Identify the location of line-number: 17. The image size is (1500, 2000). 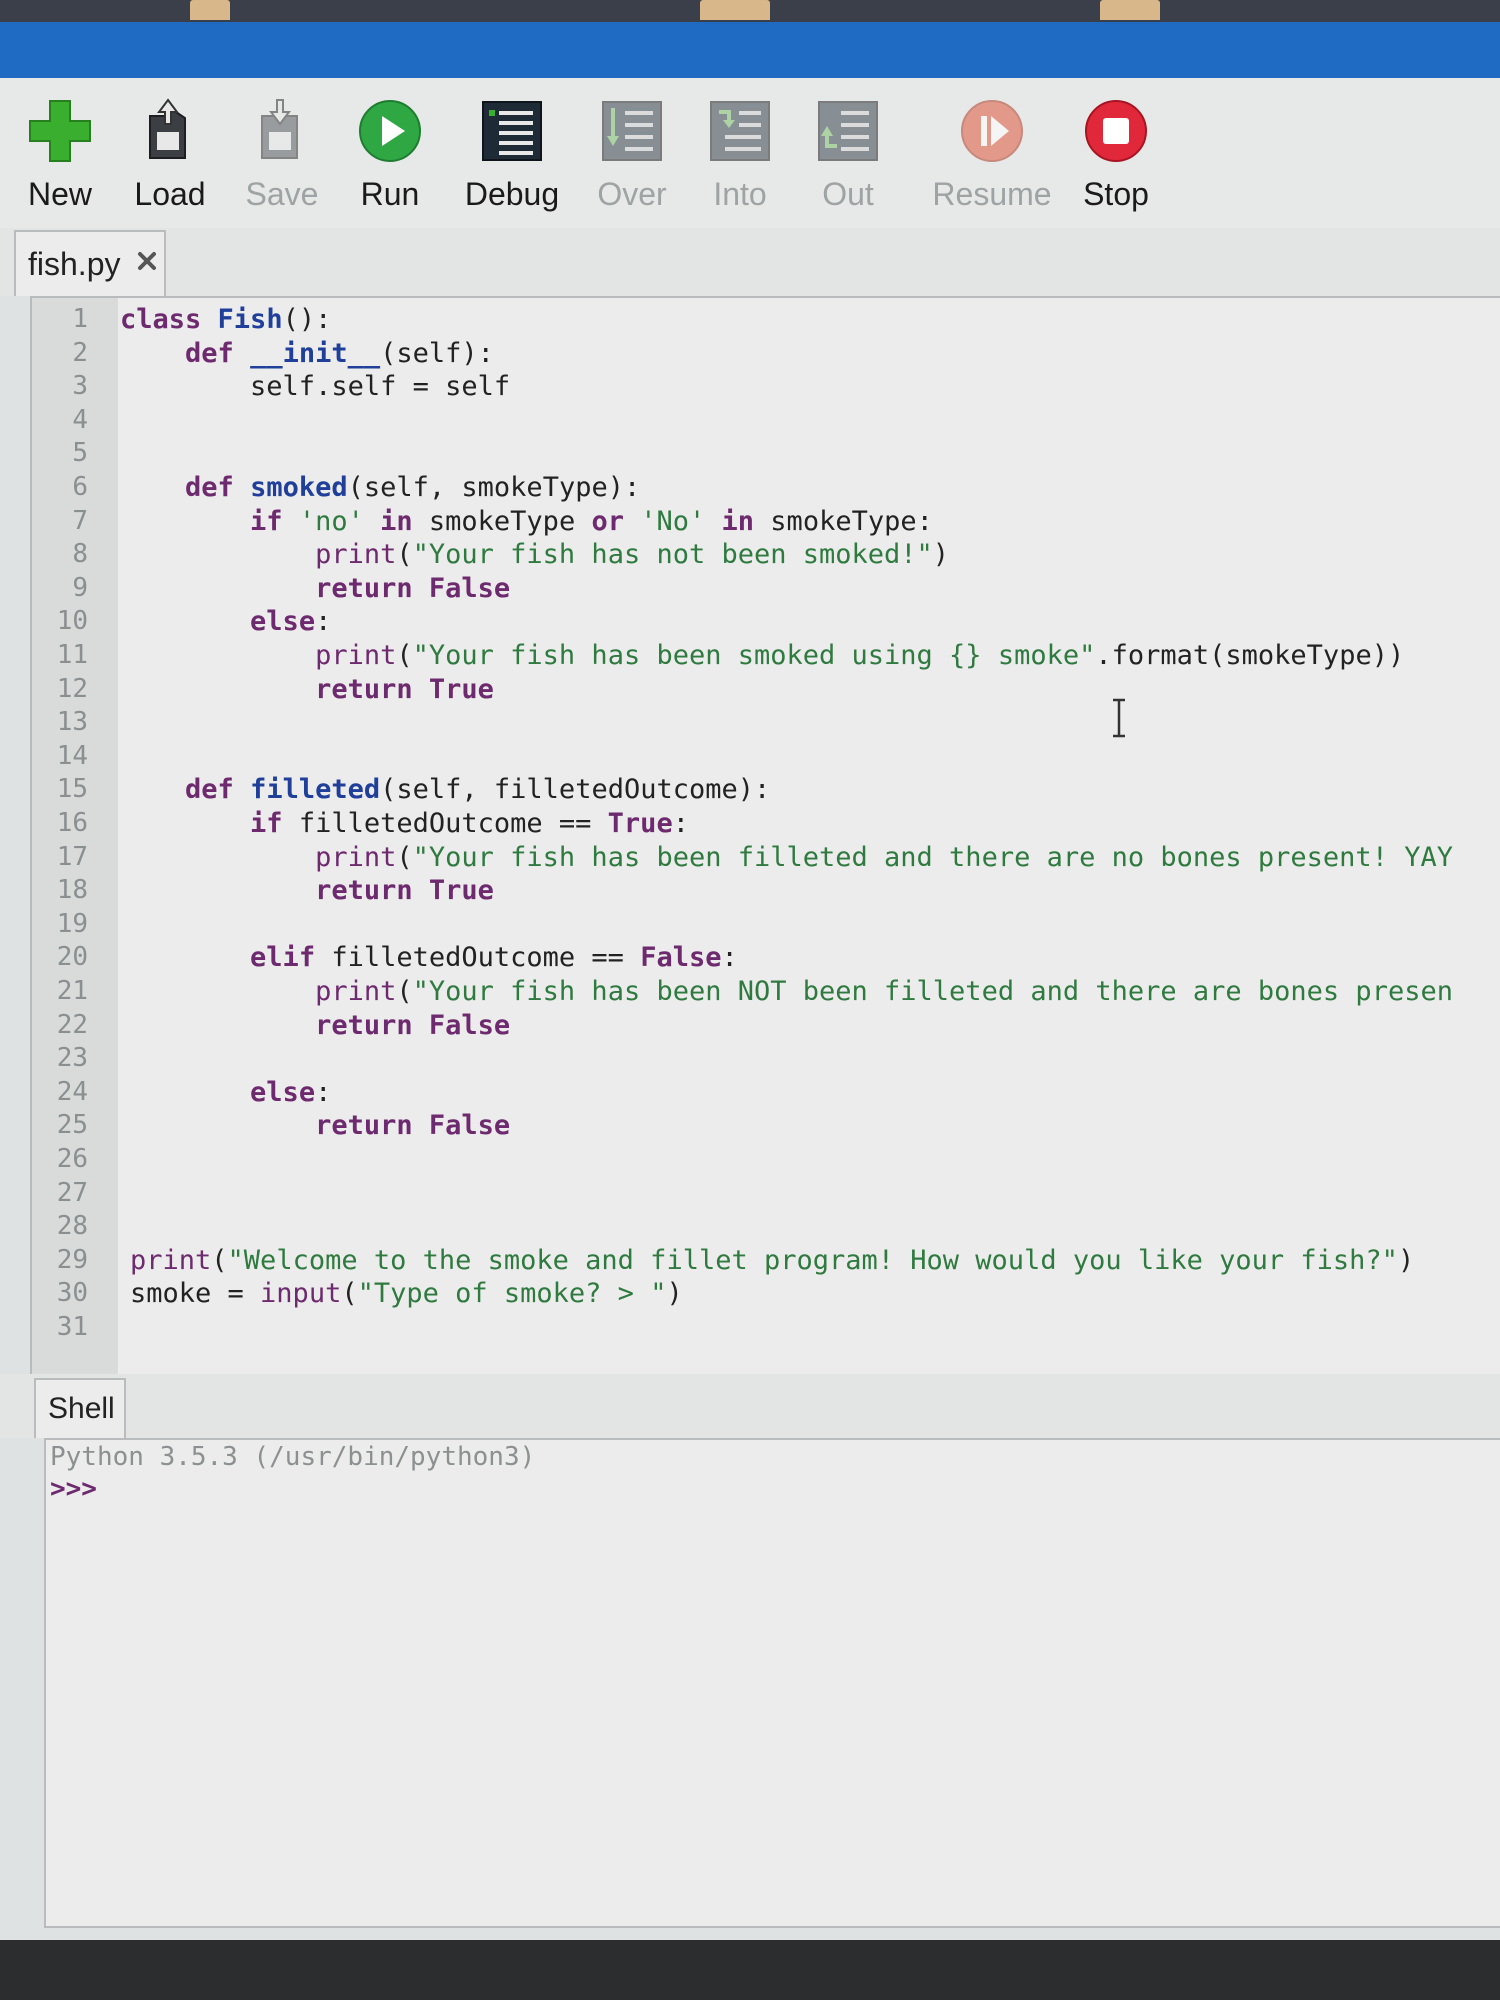
(72, 856).